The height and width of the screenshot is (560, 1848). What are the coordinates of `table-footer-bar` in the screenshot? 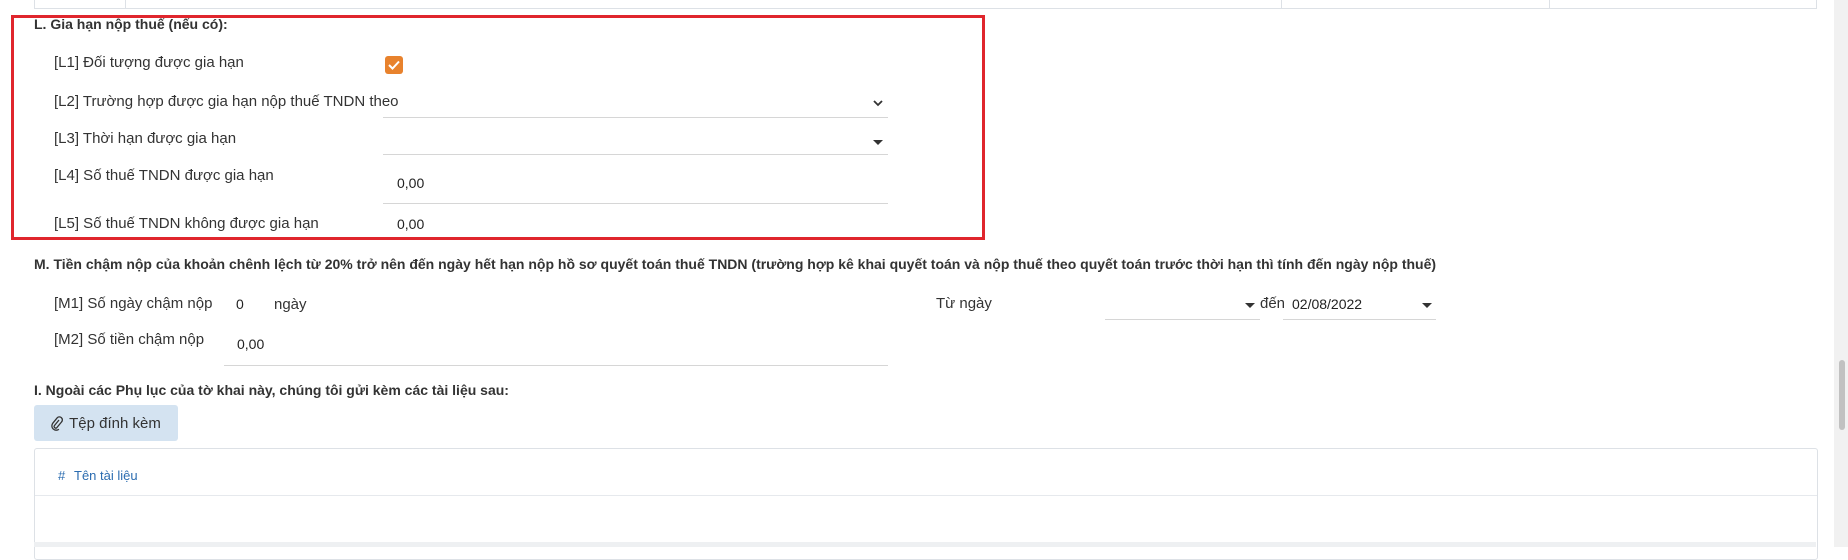 It's located at (925, 544).